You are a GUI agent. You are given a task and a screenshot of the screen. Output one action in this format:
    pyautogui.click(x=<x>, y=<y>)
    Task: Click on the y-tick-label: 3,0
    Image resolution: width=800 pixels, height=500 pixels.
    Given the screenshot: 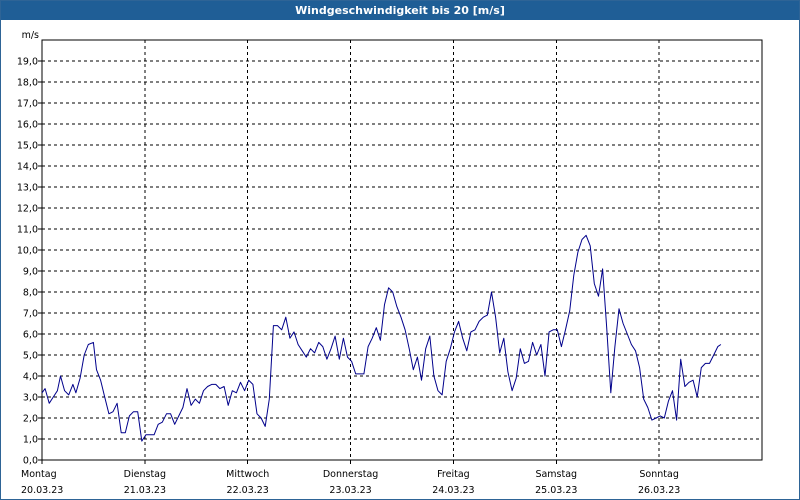 What is the action you would take?
    pyautogui.click(x=30, y=398)
    